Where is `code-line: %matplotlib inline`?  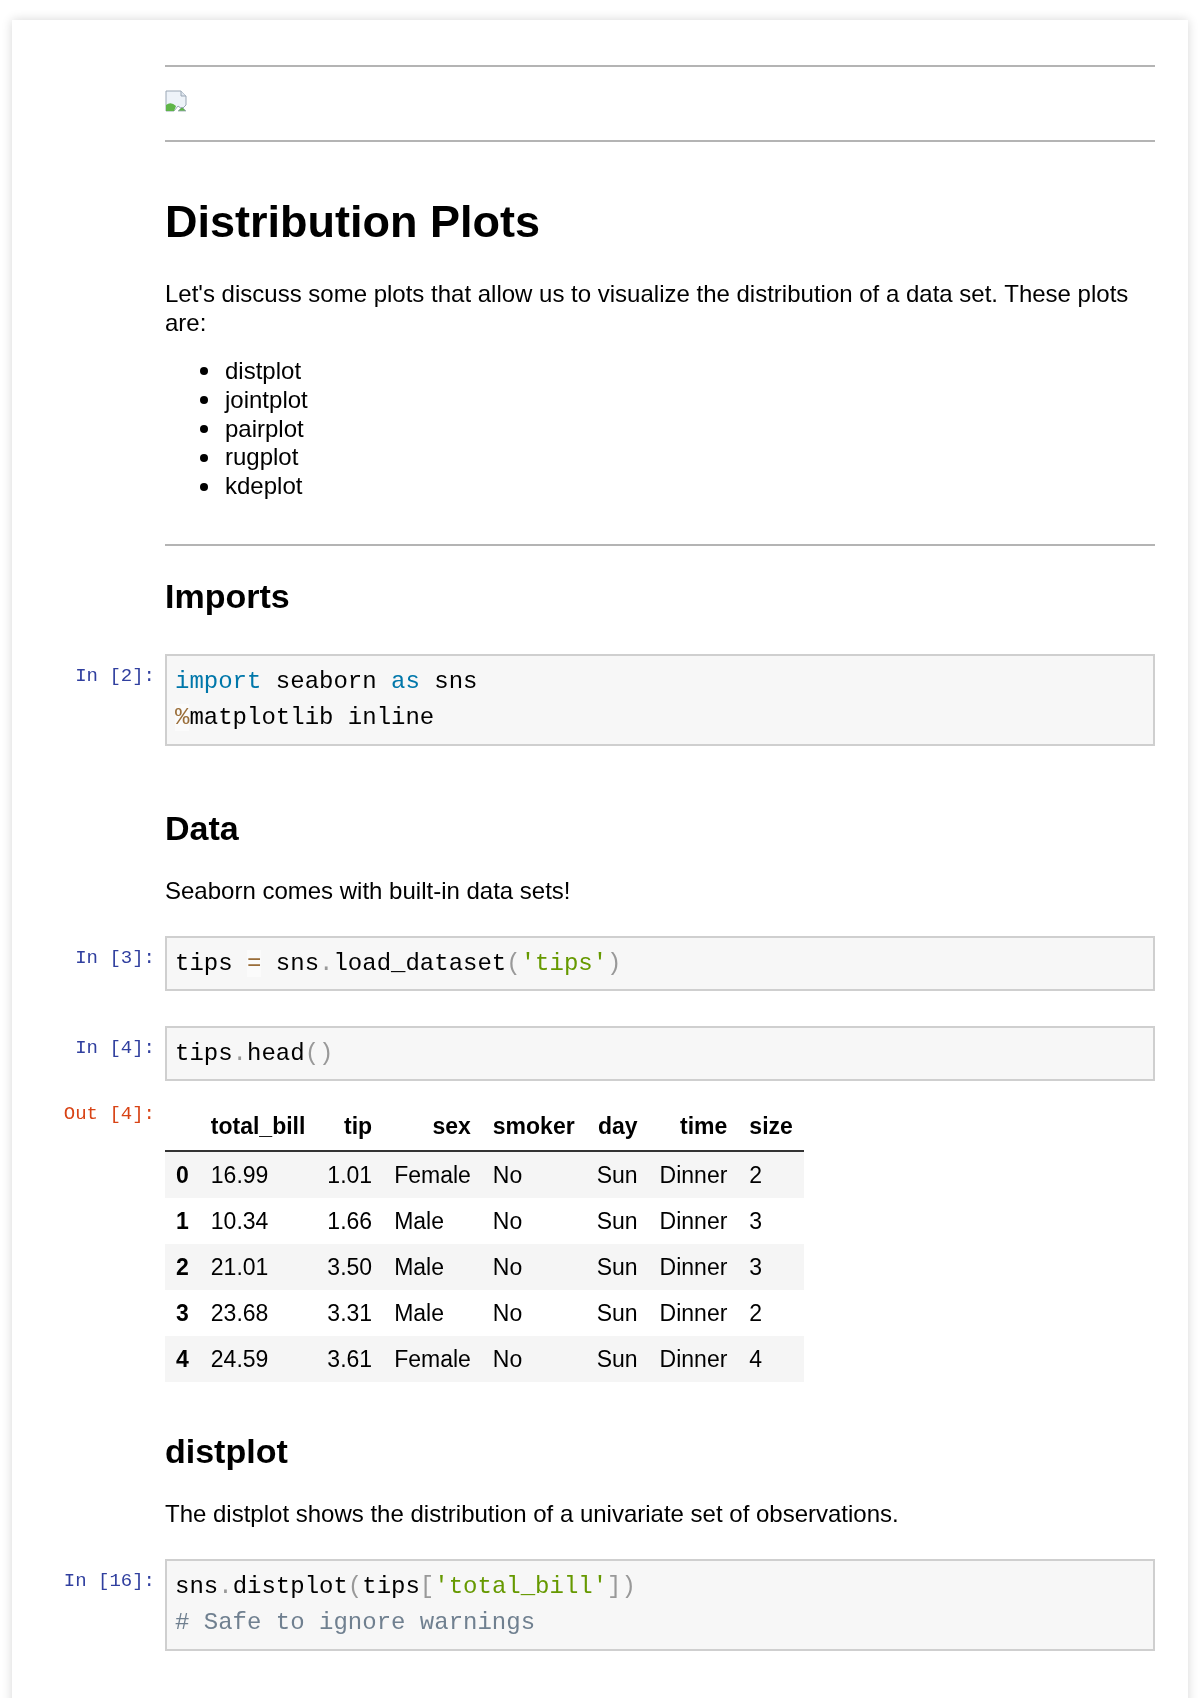
code-line: %matplotlib inline is located at coordinates (305, 717).